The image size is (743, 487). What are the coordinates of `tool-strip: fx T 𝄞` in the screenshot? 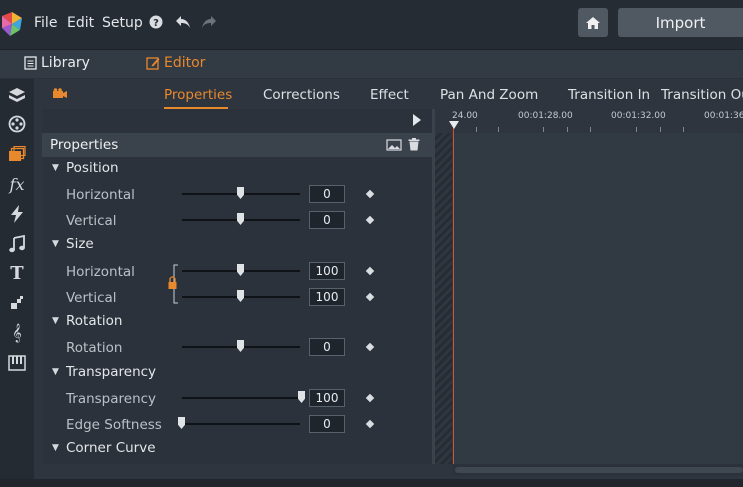 It's located at (17, 279).